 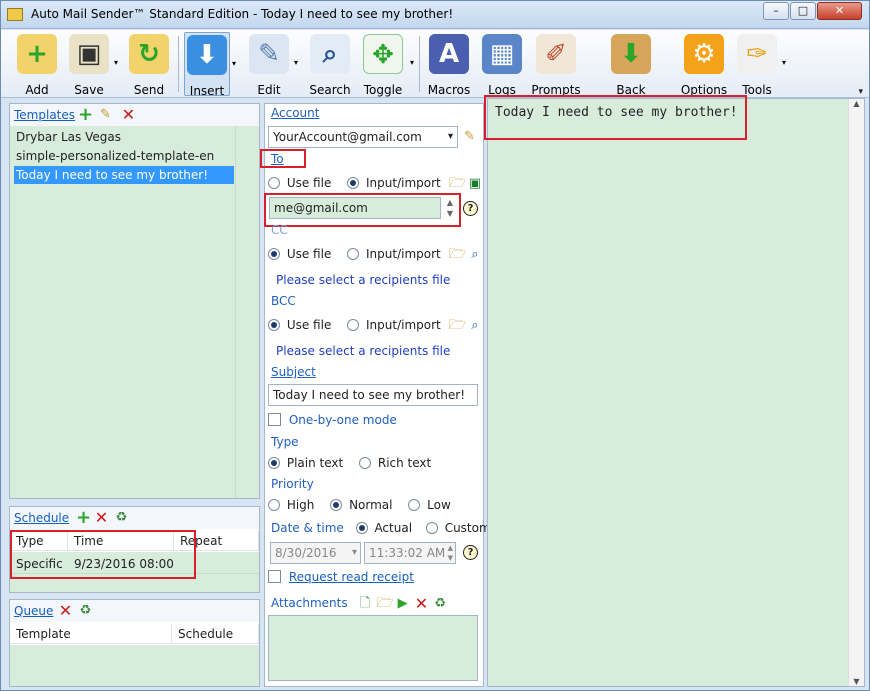 What do you see at coordinates (784, 62) in the screenshot?
I see `tools-dropdown-icon: ▾` at bounding box center [784, 62].